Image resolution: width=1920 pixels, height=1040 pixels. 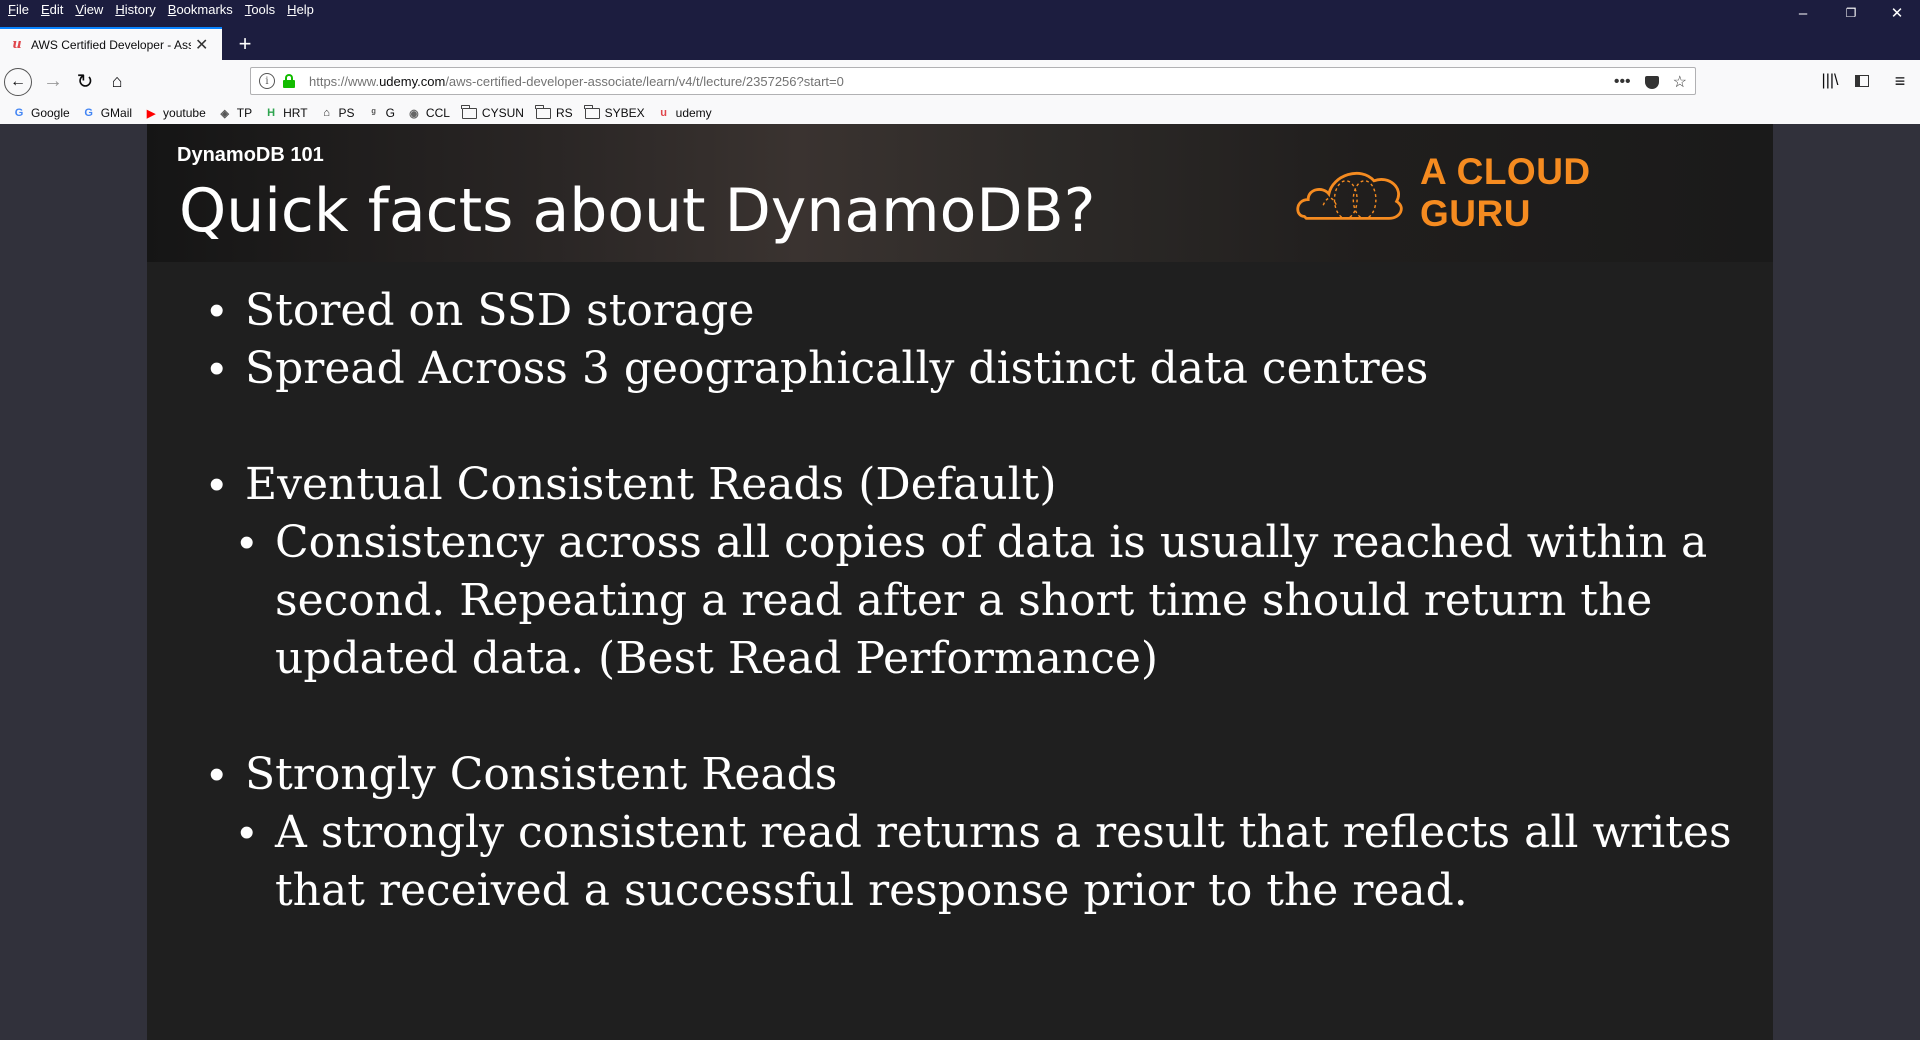 I want to click on bookmark-sybex: SYBEX, so click(x=614, y=112).